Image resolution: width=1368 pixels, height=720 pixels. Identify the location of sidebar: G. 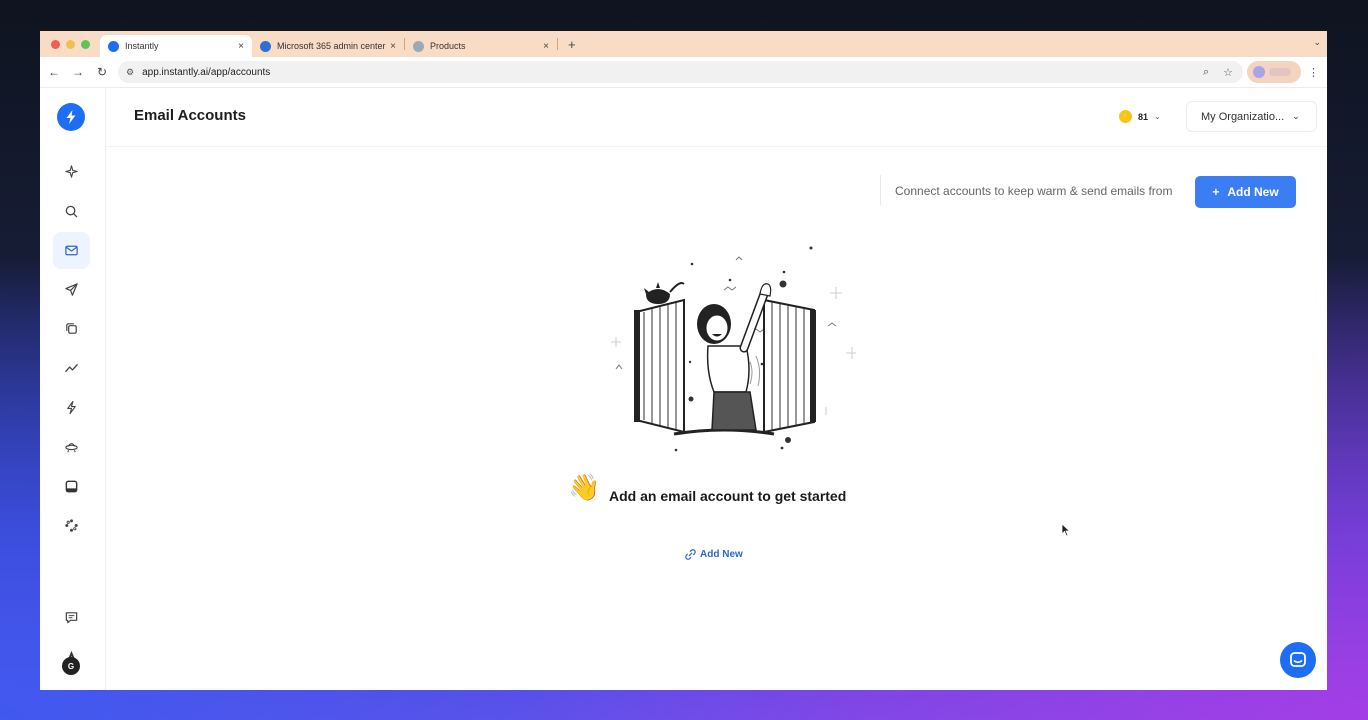
(73, 389).